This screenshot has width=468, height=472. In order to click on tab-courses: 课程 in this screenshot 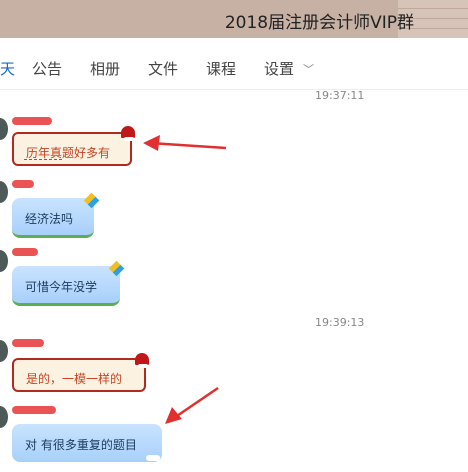, I will do `click(221, 68)`.